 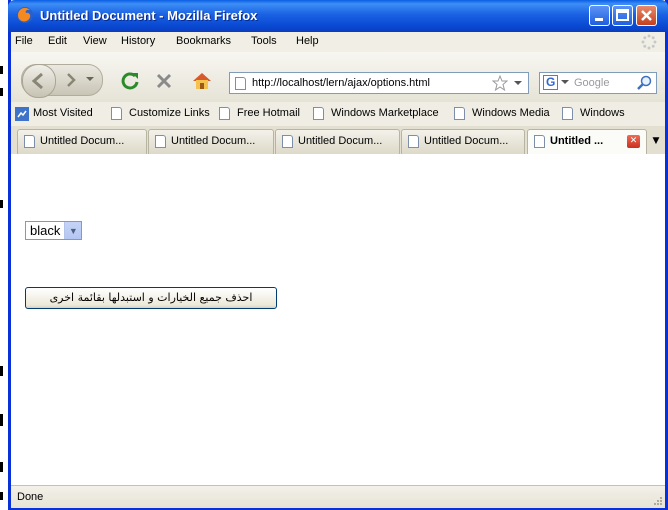 What do you see at coordinates (307, 41) in the screenshot?
I see `menu-help: Help` at bounding box center [307, 41].